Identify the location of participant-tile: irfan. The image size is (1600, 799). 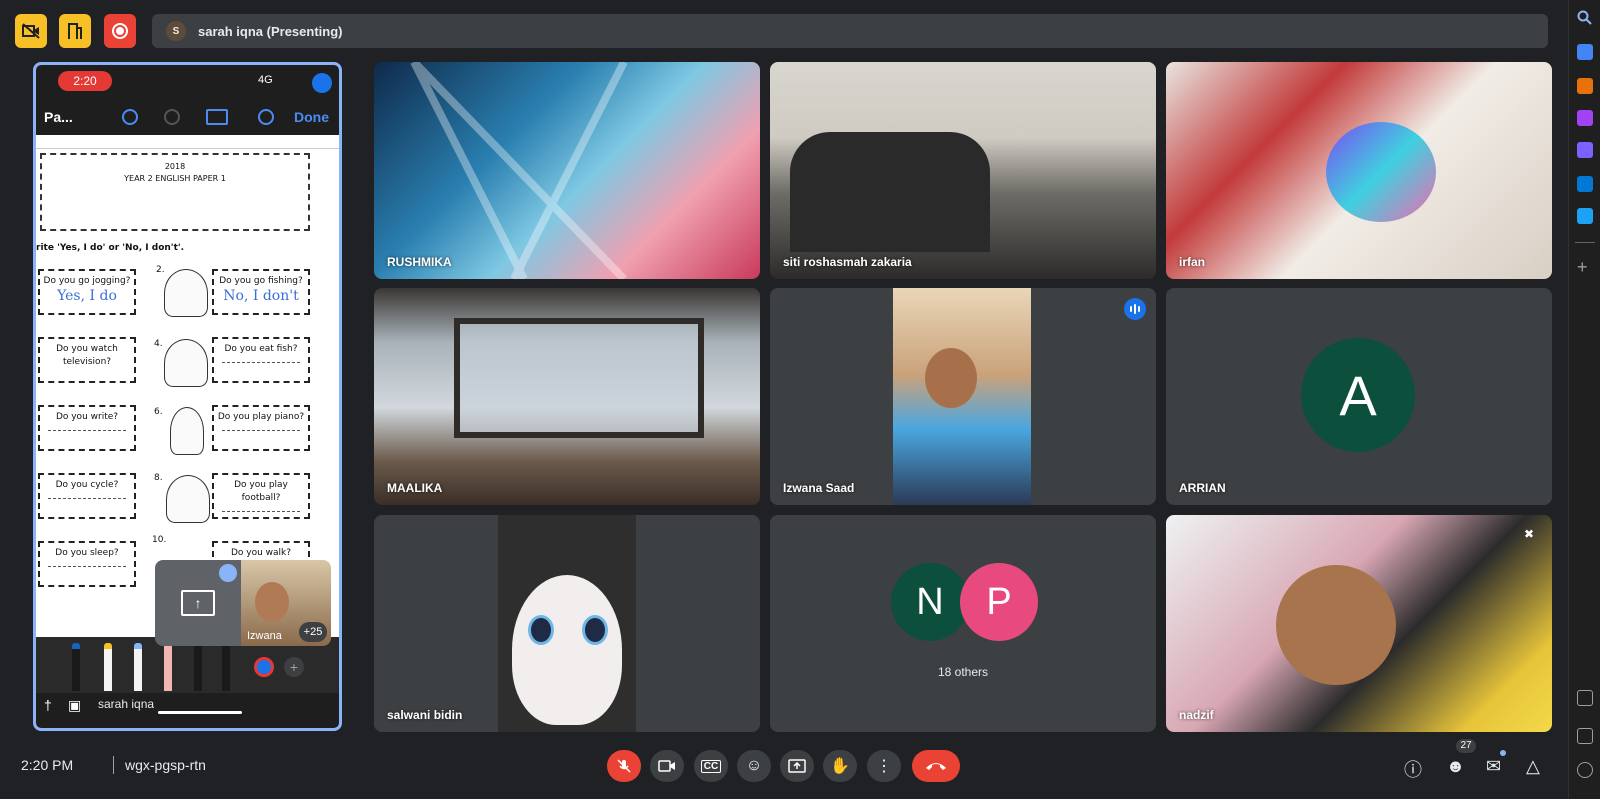
(1359, 170).